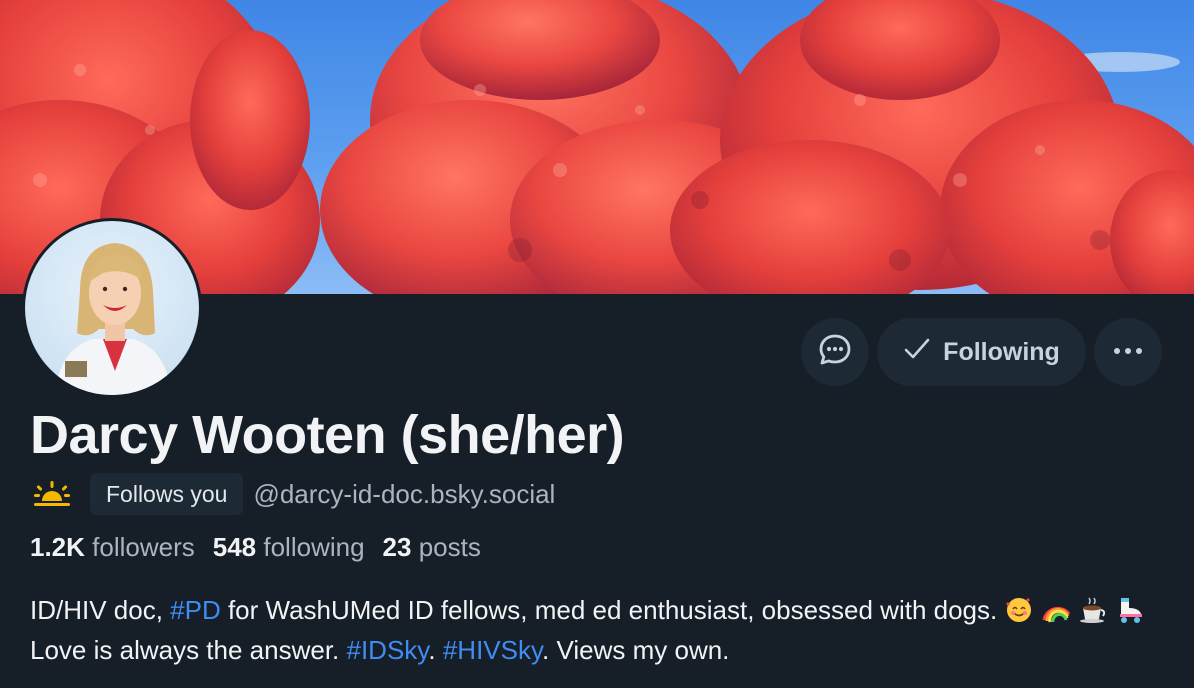 This screenshot has height=688, width=1194. What do you see at coordinates (195, 610) in the screenshot?
I see `hashtag-link: #PD` at bounding box center [195, 610].